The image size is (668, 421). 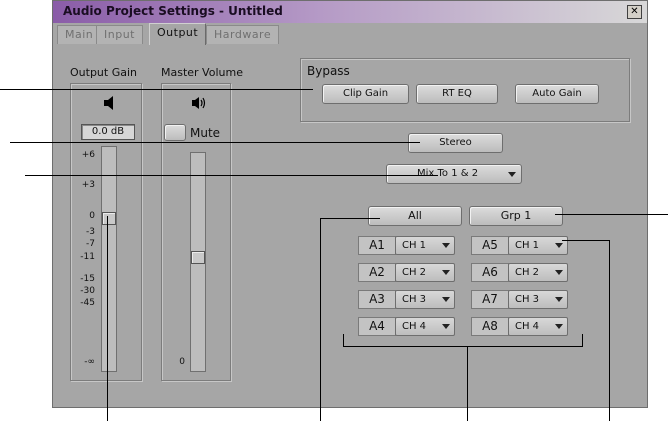 I want to click on stereo-button: Stereo, so click(x=455, y=143).